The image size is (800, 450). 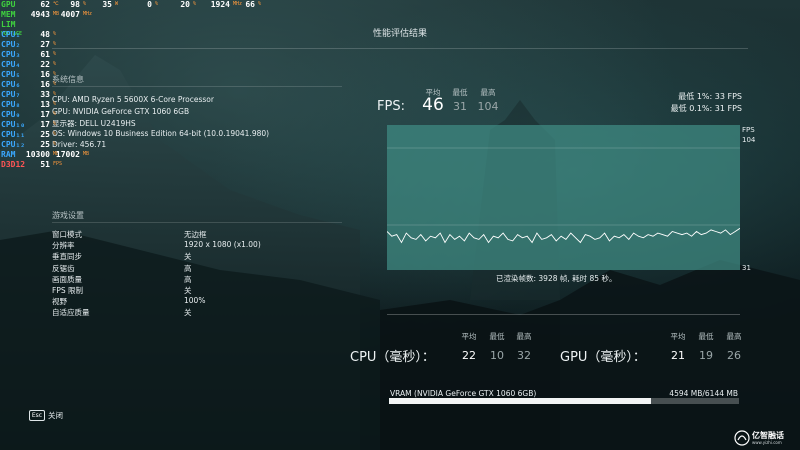 I want to click on watermark-logo: 亿智融话 www.yizhi.com, so click(x=765, y=438).